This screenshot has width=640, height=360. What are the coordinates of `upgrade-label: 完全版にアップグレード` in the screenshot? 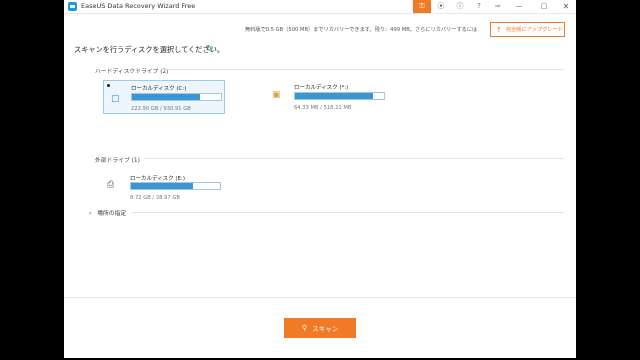 It's located at (534, 30).